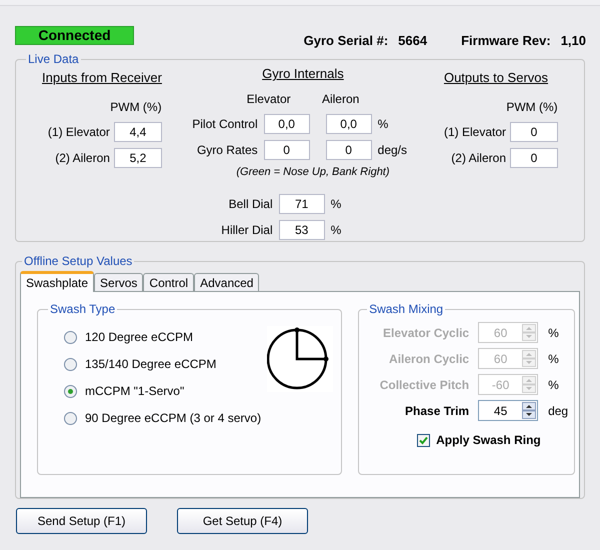 The height and width of the screenshot is (550, 600). I want to click on column-header: Elevator, so click(269, 99).